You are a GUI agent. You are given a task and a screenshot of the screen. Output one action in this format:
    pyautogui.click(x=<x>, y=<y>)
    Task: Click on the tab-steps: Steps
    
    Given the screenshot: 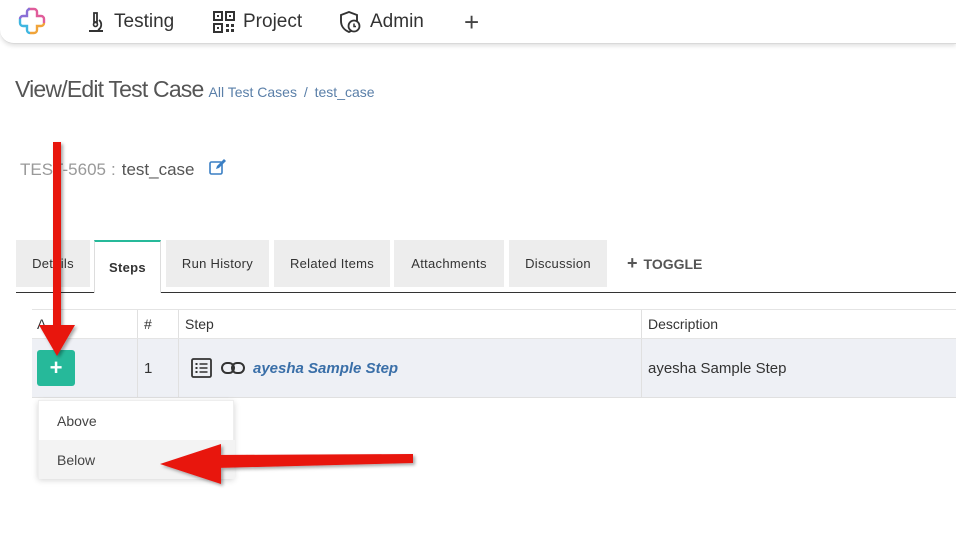 What is the action you would take?
    pyautogui.click(x=127, y=266)
    